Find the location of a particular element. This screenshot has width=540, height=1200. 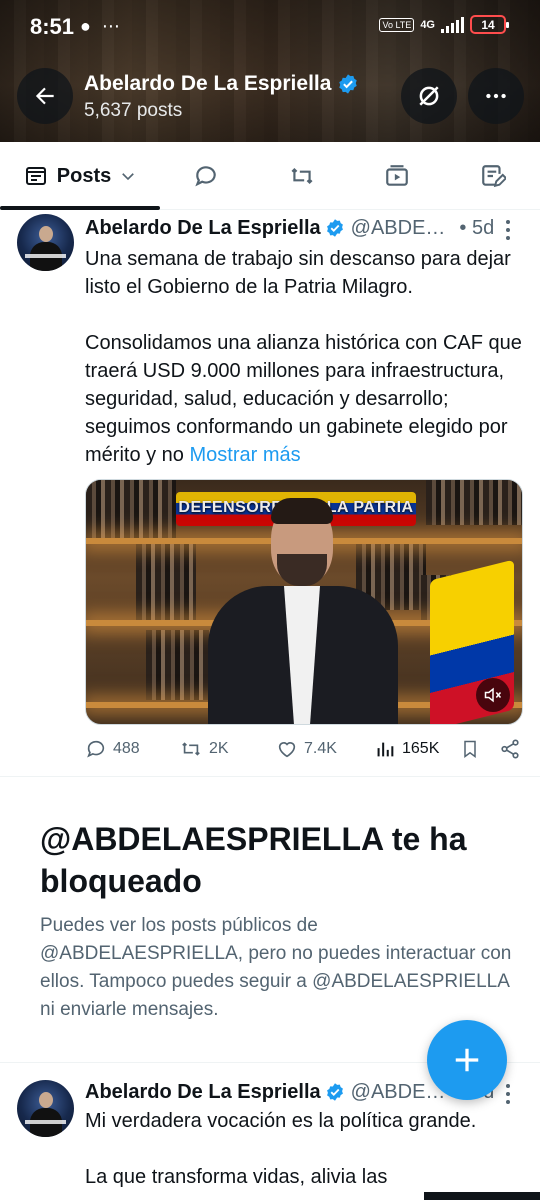

tab-replies is located at coordinates (206, 176).